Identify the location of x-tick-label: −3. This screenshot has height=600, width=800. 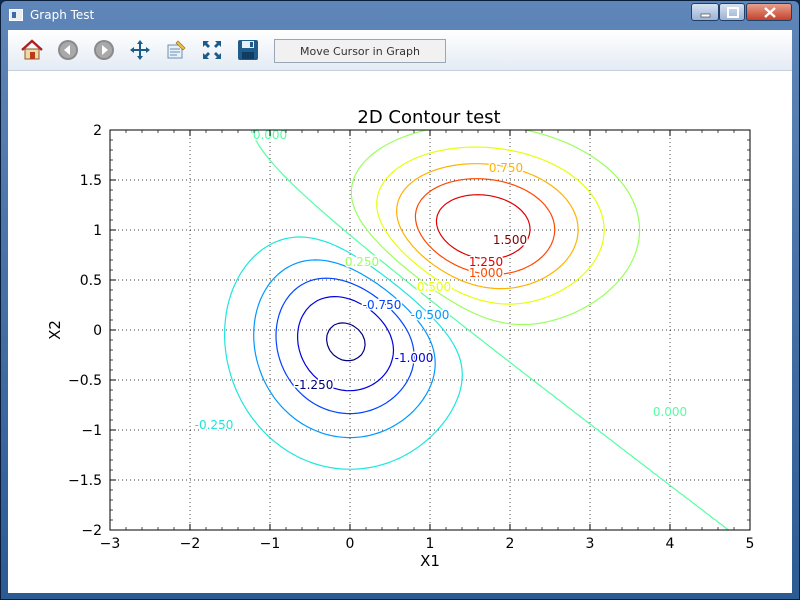
(110, 544).